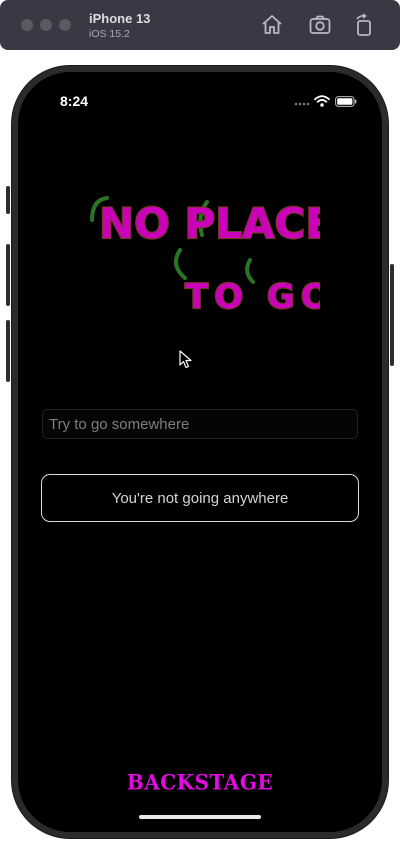 Image resolution: width=400 pixels, height=846 pixels. Describe the element at coordinates (200, 817) in the screenshot. I see `home-indicator` at that location.